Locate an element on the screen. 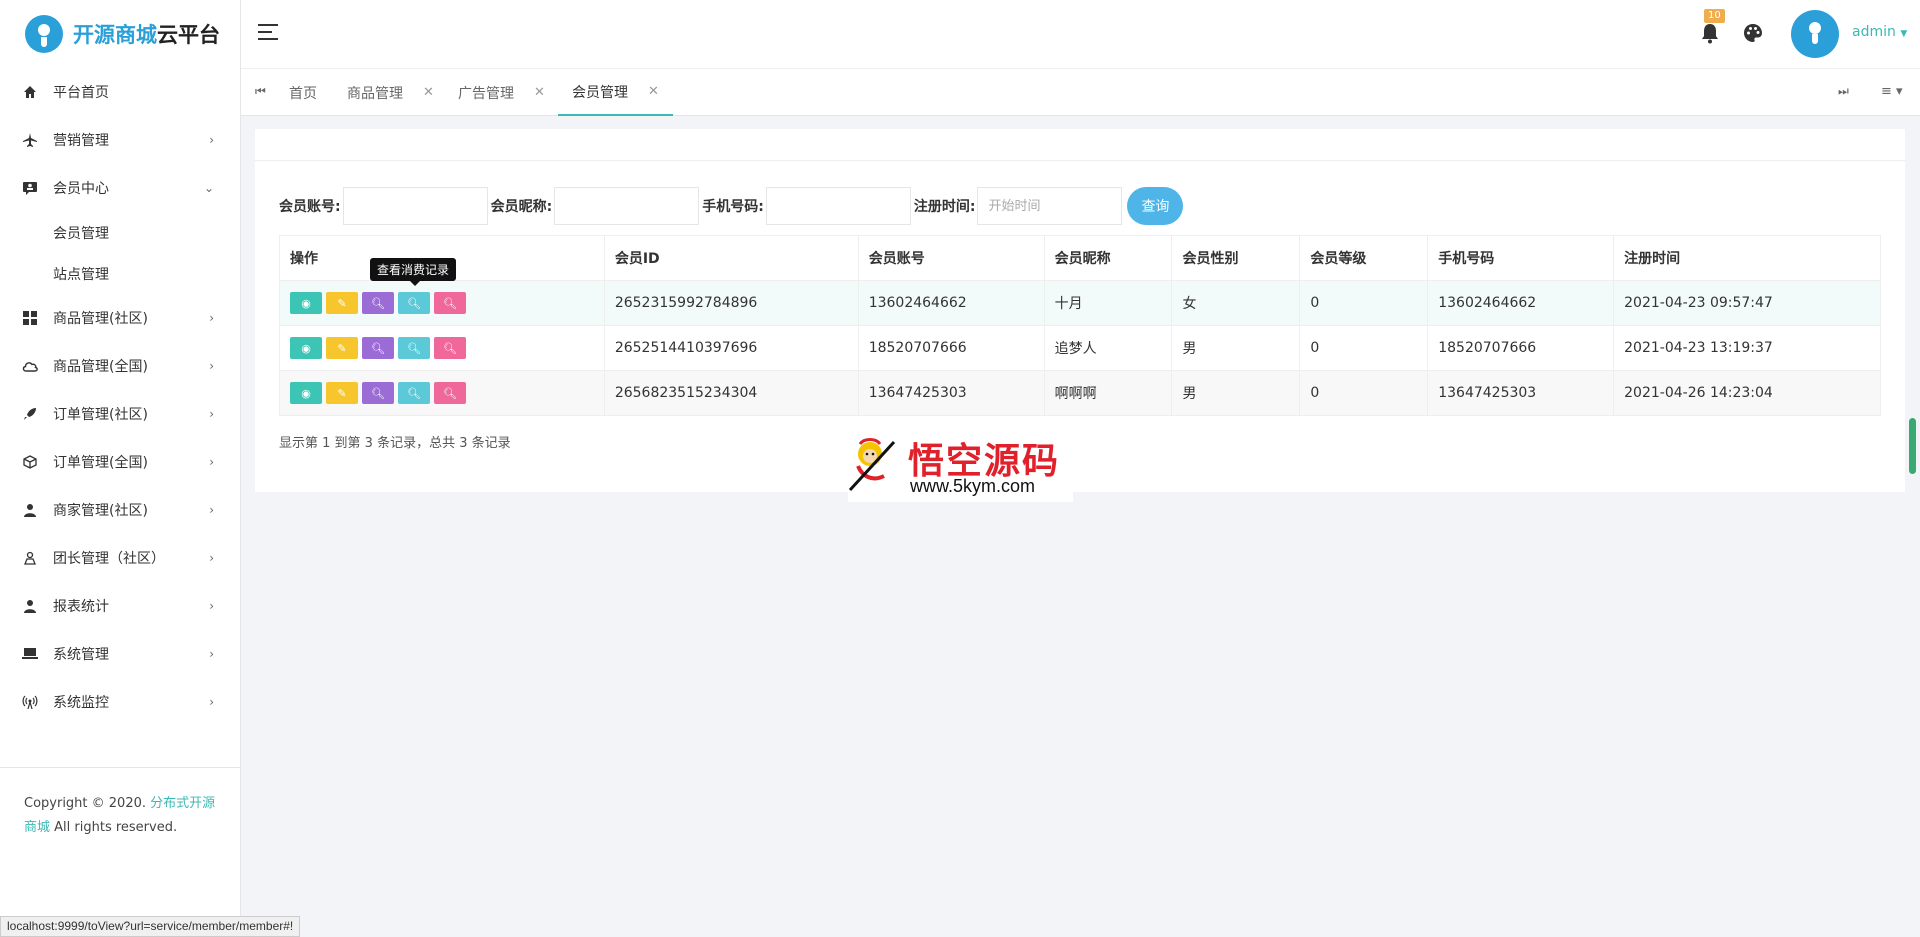 This screenshot has width=1920, height=937. palette-icon is located at coordinates (1754, 34).